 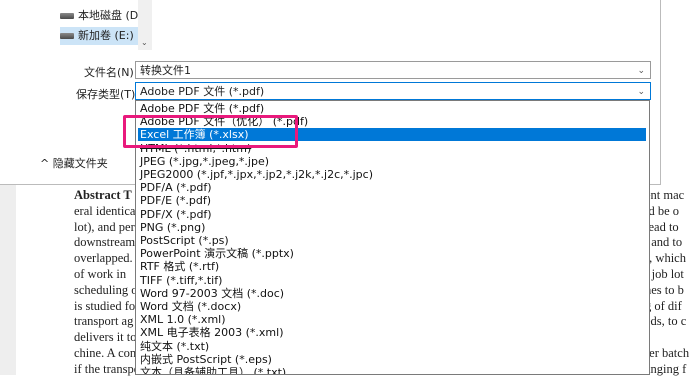 I want to click on drive-e: 新加卷 (E:), so click(x=100, y=36).